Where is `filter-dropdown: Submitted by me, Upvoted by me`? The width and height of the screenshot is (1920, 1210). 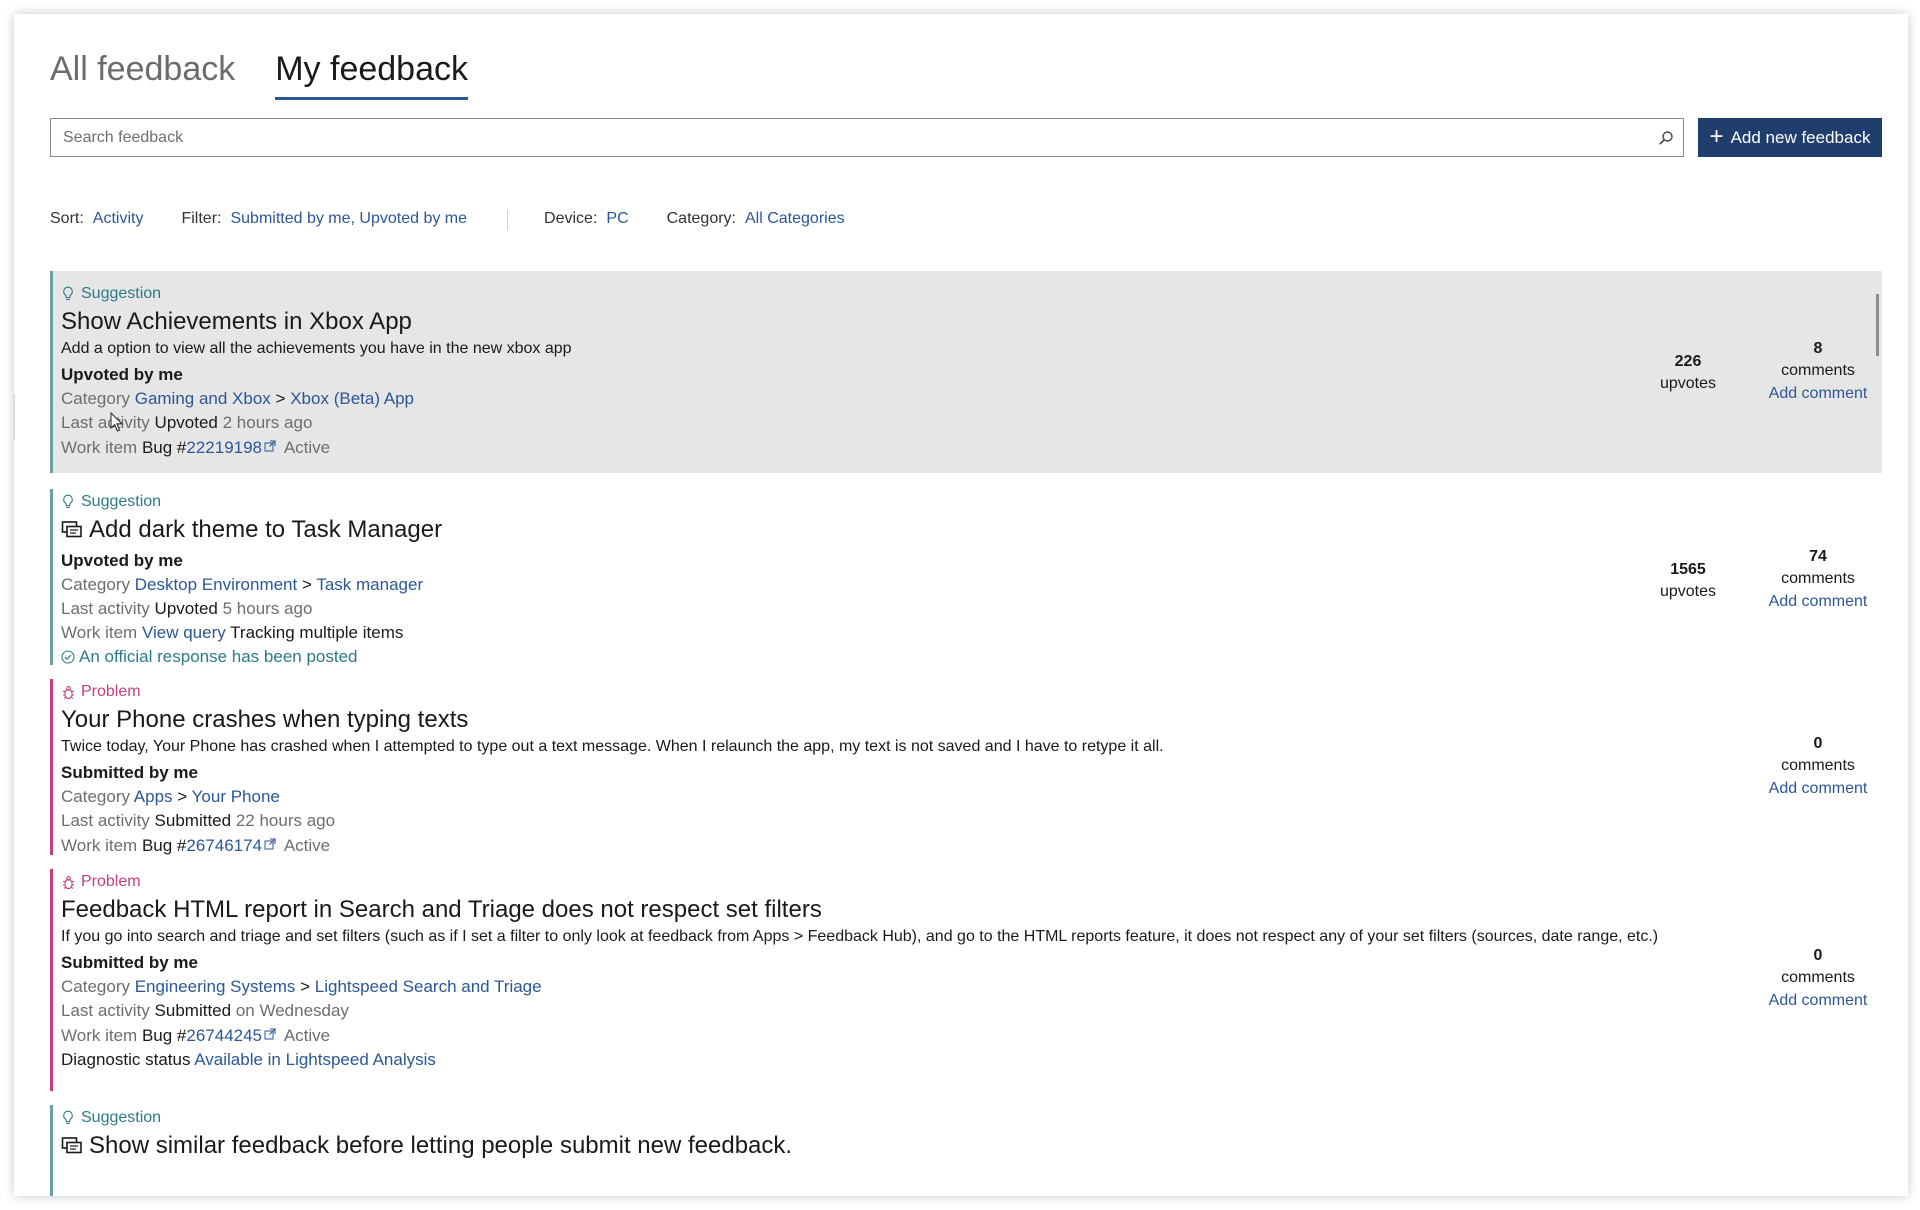
filter-dropdown: Submitted by me, Upvoted by me is located at coordinates (348, 219).